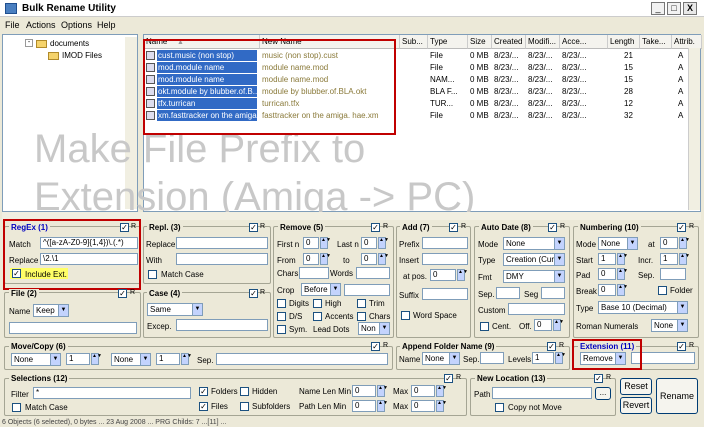 This screenshot has width=704, height=427. I want to click on numbering-pad-input: 0, so click(607, 274).